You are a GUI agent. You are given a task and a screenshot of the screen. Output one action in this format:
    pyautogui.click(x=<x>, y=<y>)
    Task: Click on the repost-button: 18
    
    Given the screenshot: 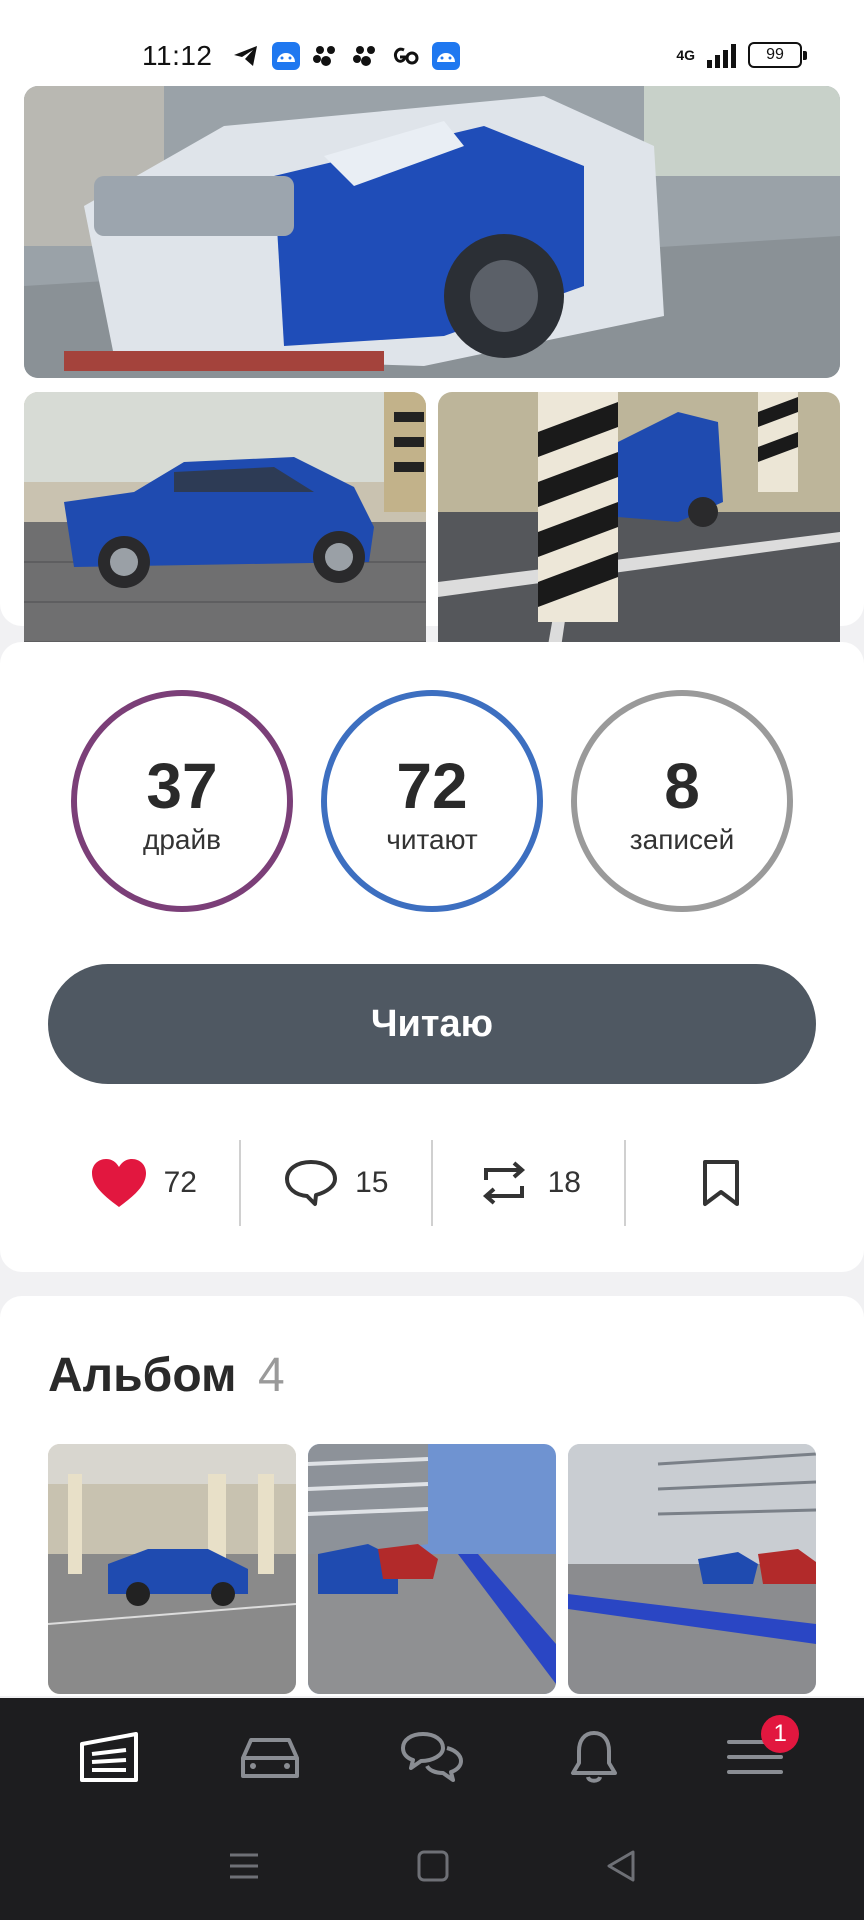 What is the action you would take?
    pyautogui.click(x=528, y=1183)
    